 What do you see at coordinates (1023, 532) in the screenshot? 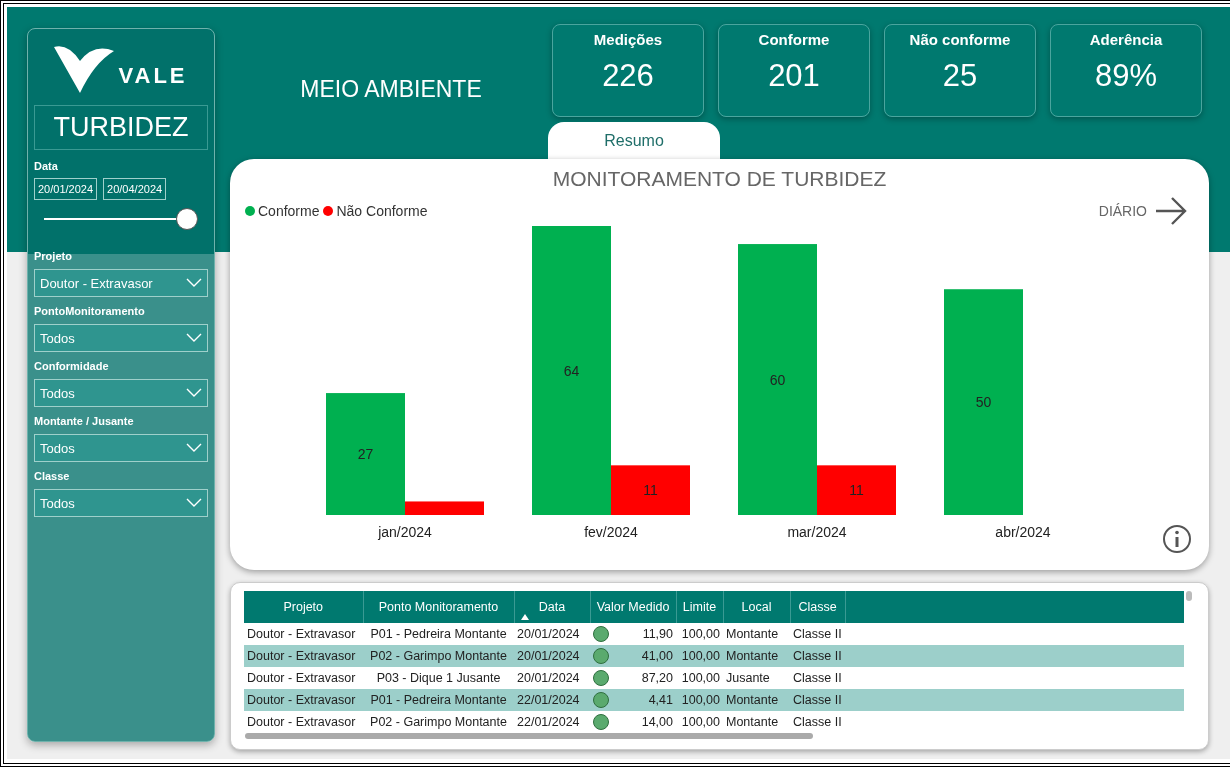
I see `axis-label: abr/2024` at bounding box center [1023, 532].